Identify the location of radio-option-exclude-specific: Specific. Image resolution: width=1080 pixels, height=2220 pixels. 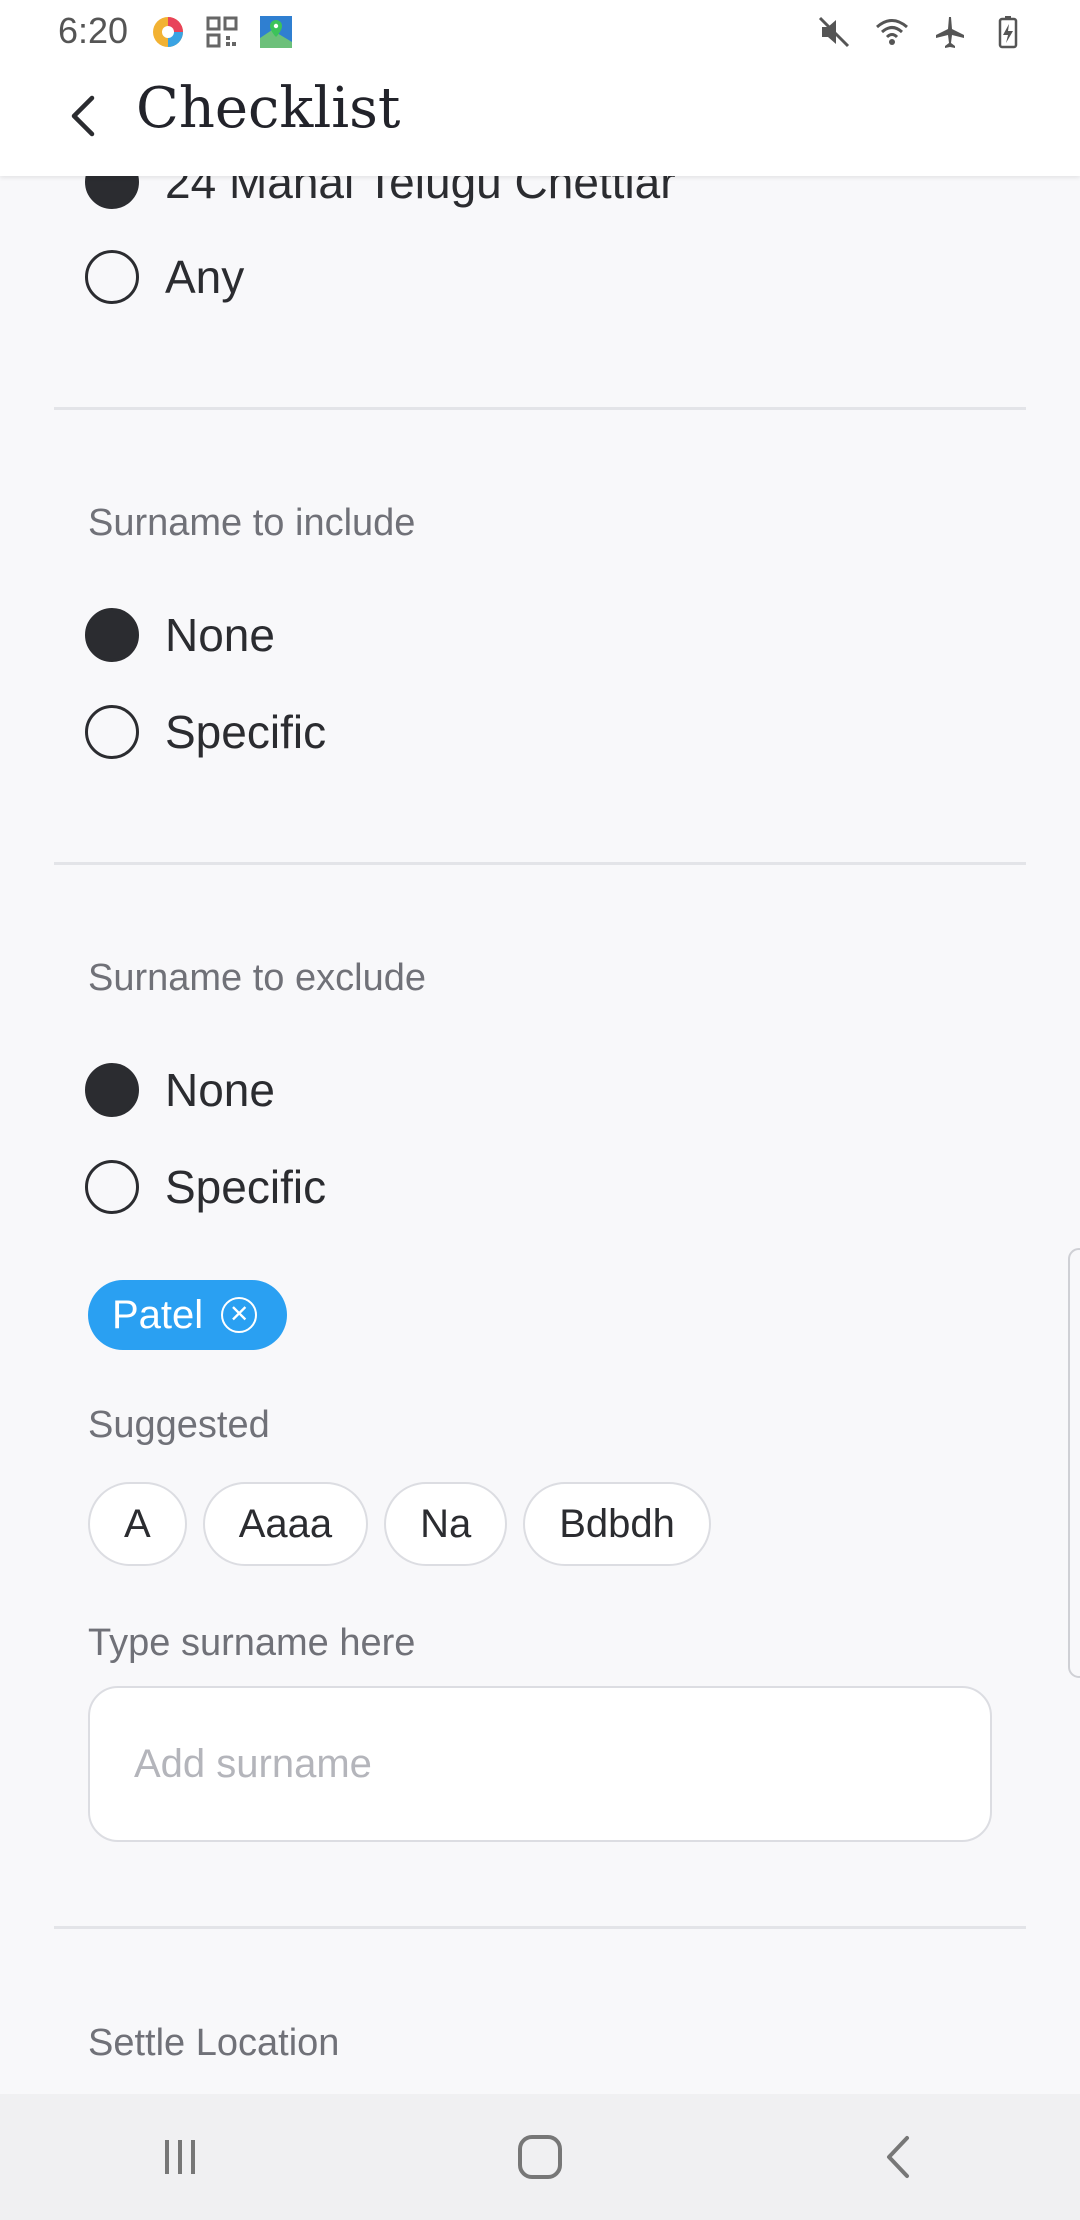
(205, 1187).